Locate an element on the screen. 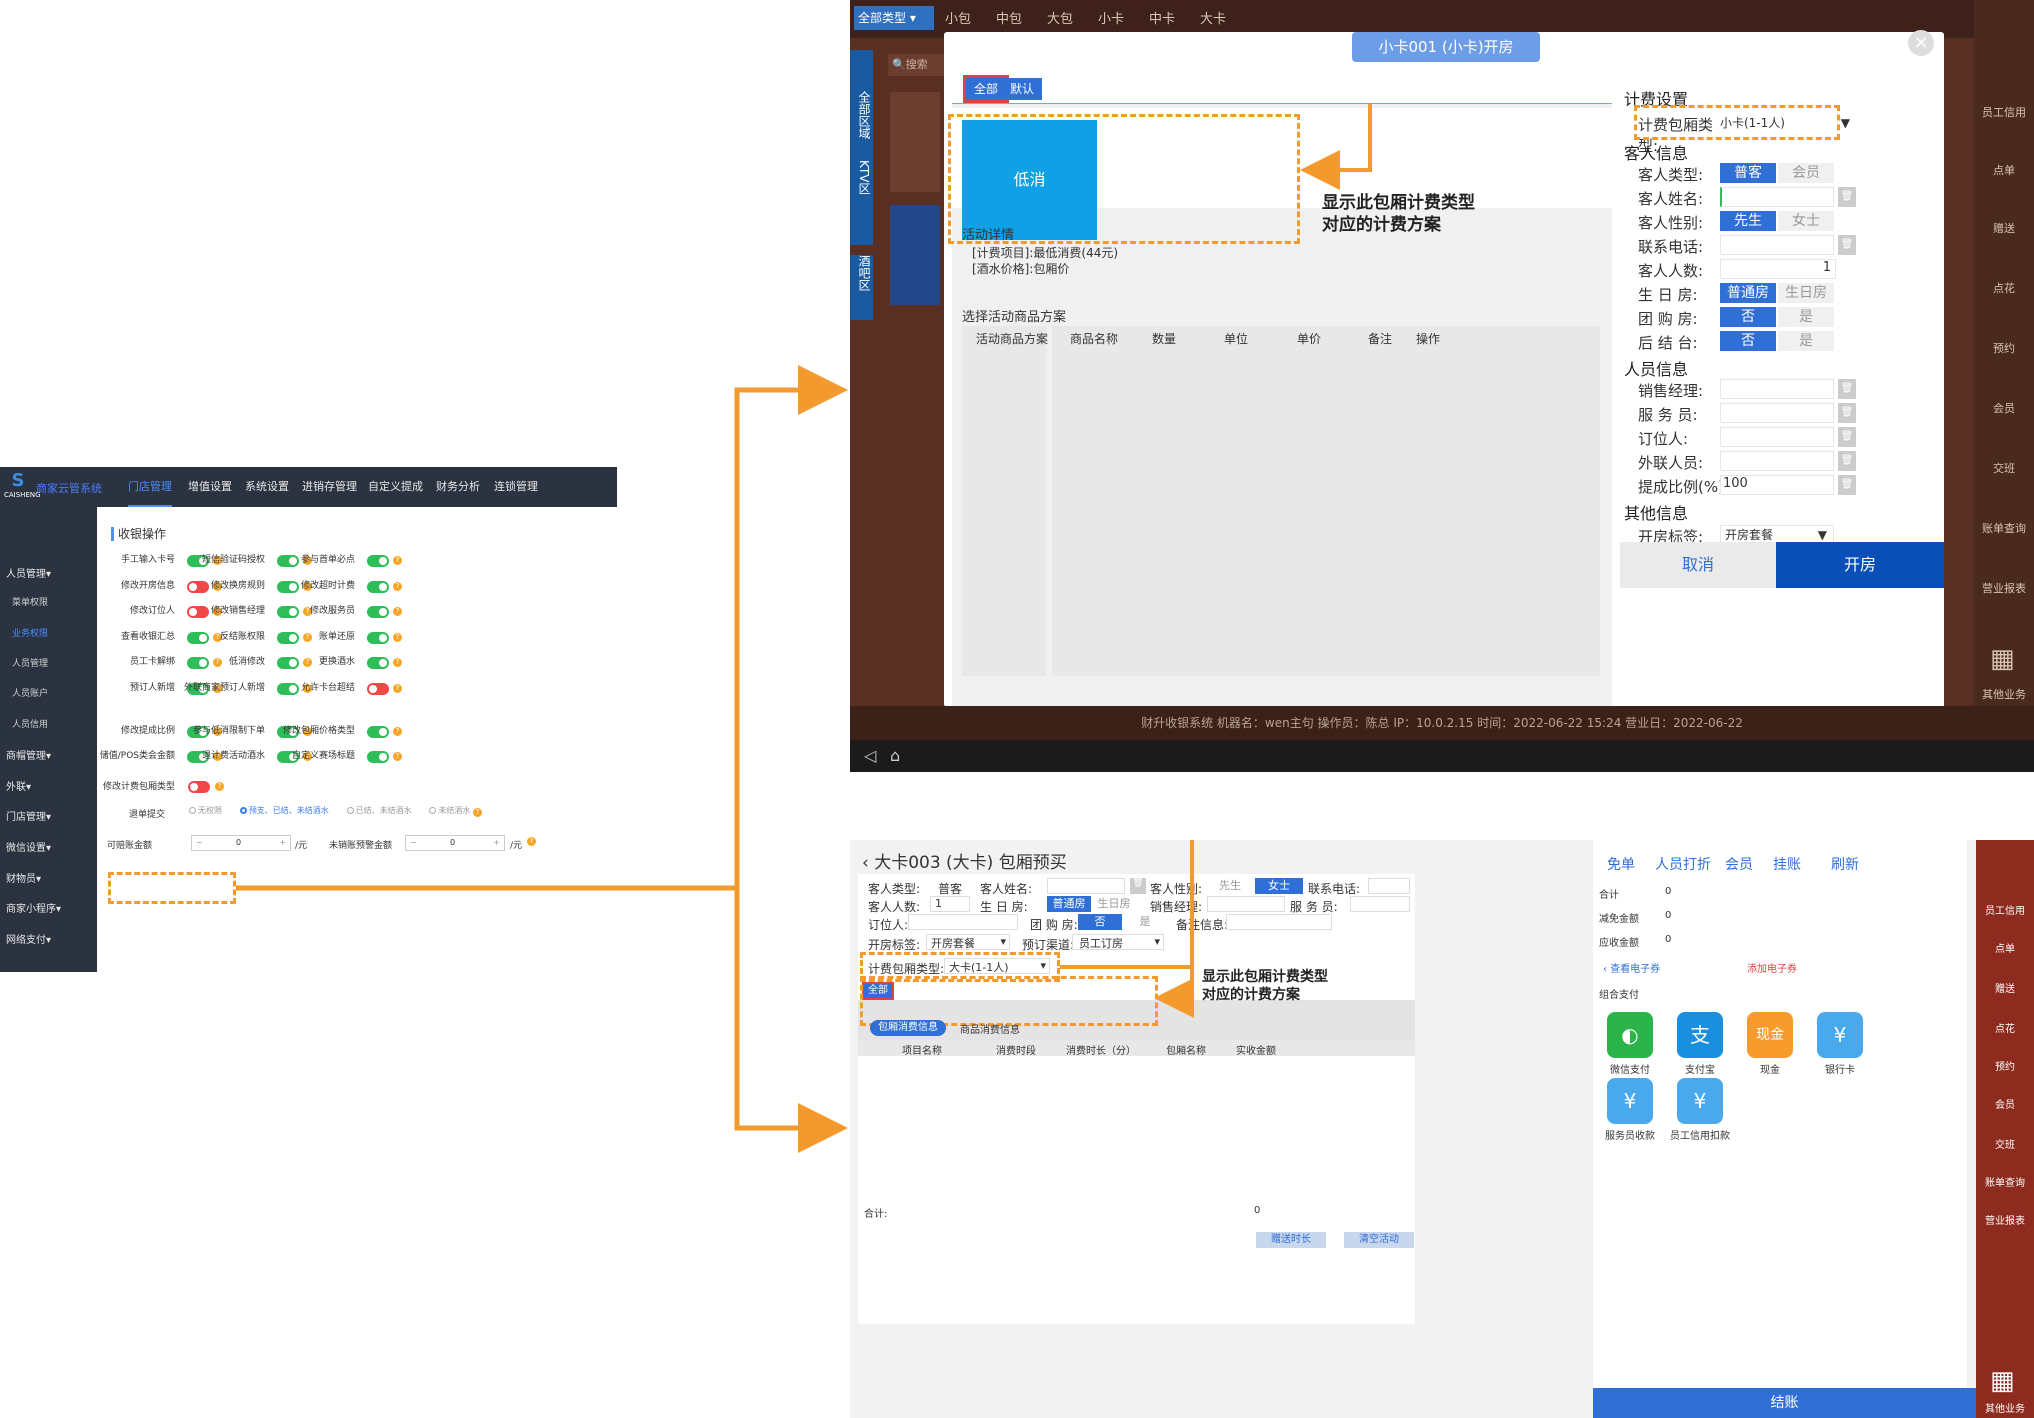  rail-gift: 赠送 is located at coordinates (2005, 987).